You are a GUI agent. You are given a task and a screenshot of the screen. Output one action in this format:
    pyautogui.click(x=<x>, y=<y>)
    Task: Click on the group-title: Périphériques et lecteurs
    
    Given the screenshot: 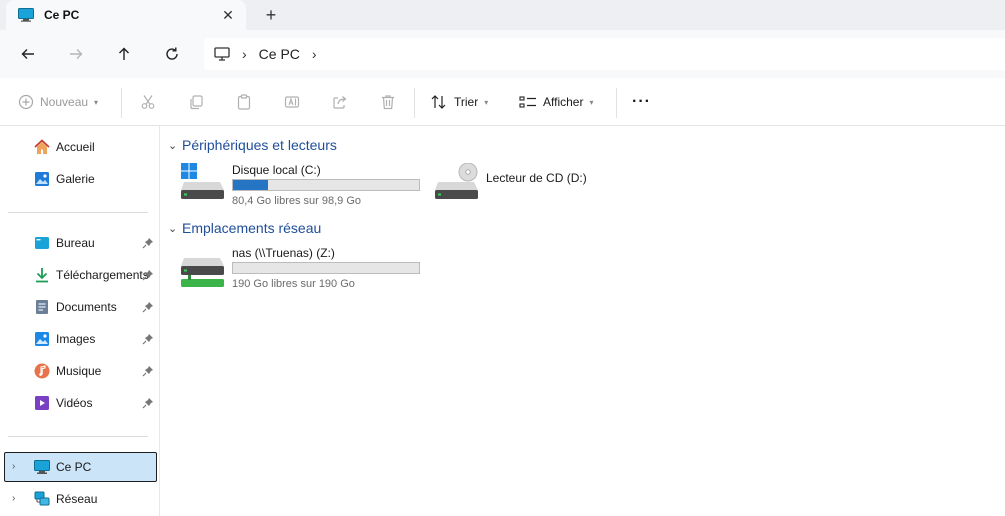 What is the action you would take?
    pyautogui.click(x=259, y=145)
    